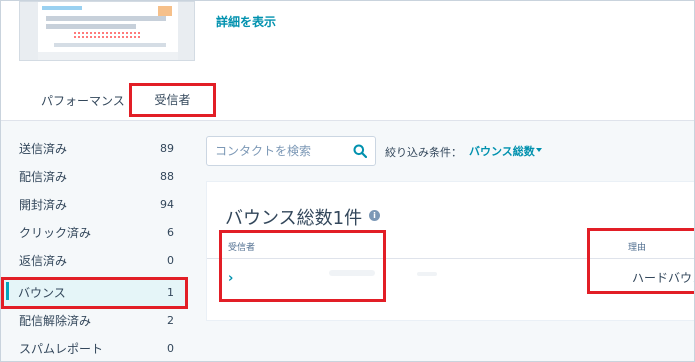 This screenshot has width=695, height=362. I want to click on recipient-column-highlight: 受信者 ›, so click(302, 266).